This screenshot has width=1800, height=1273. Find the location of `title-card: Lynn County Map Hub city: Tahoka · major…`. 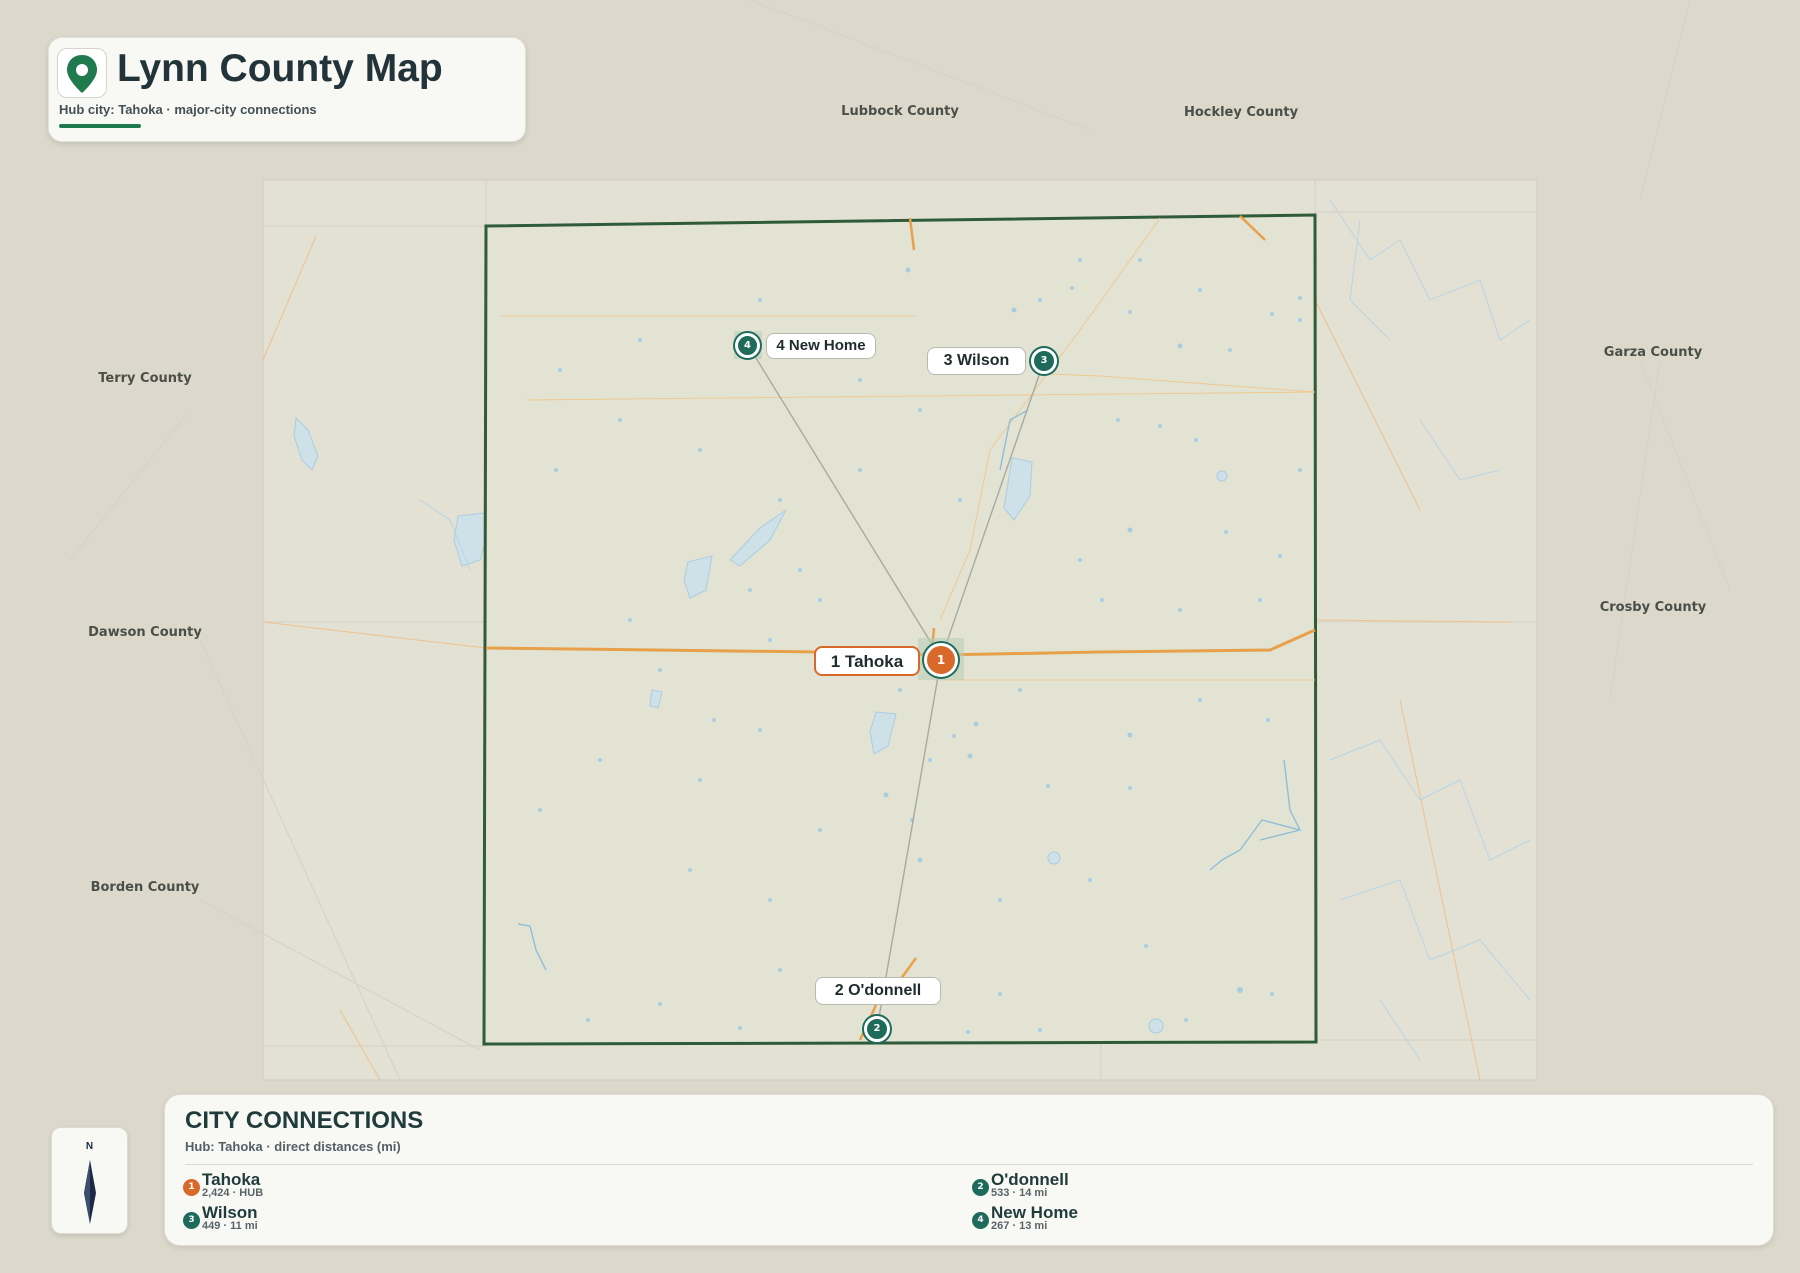

title-card: Lynn County Map Hub city: Tahoka · major… is located at coordinates (287, 89).